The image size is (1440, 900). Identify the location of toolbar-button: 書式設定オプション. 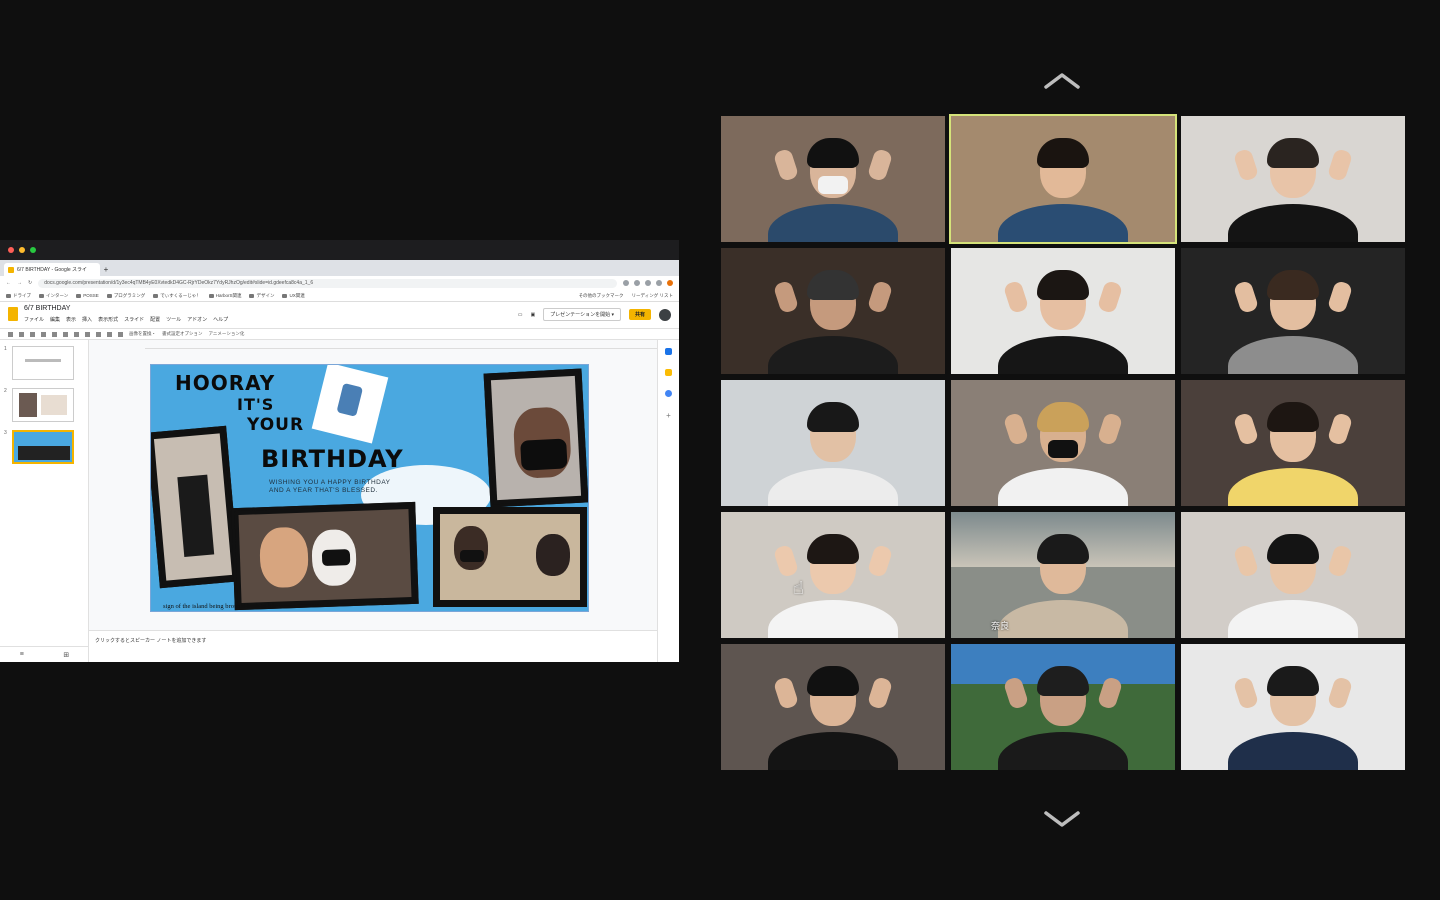
(182, 334).